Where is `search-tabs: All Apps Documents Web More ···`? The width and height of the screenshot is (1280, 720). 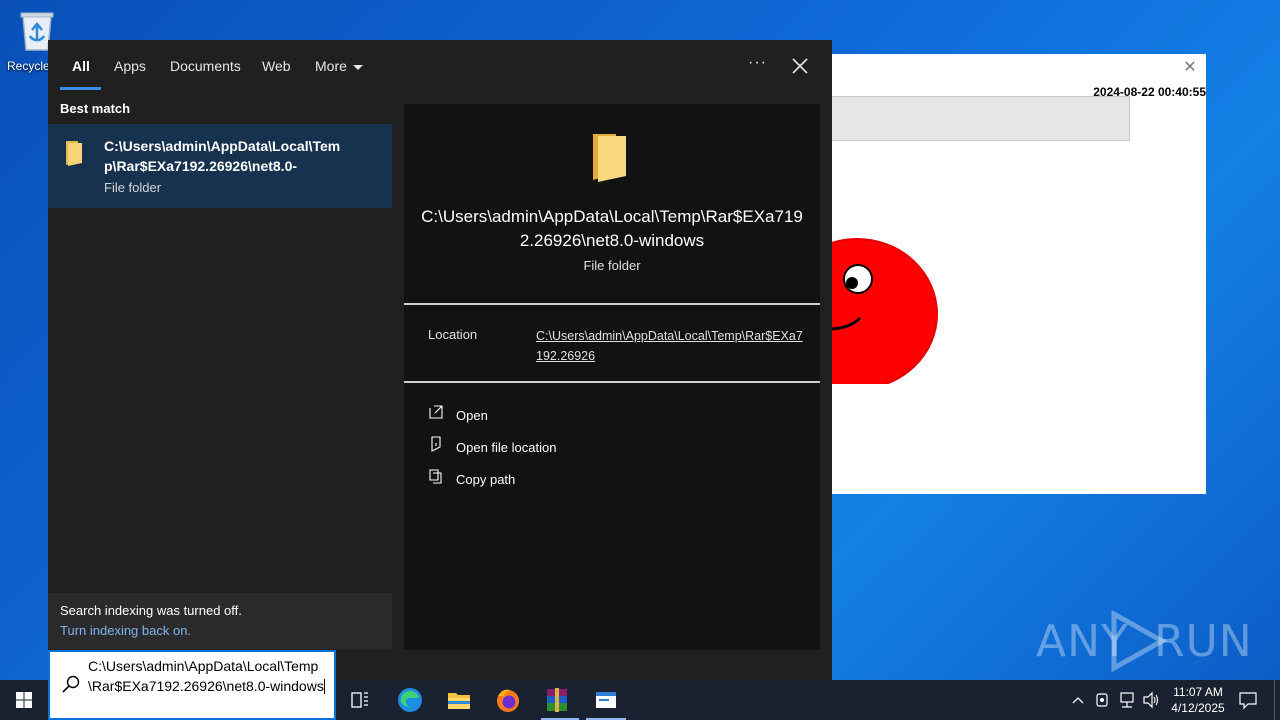 search-tabs: All Apps Documents Web More ··· is located at coordinates (440, 66).